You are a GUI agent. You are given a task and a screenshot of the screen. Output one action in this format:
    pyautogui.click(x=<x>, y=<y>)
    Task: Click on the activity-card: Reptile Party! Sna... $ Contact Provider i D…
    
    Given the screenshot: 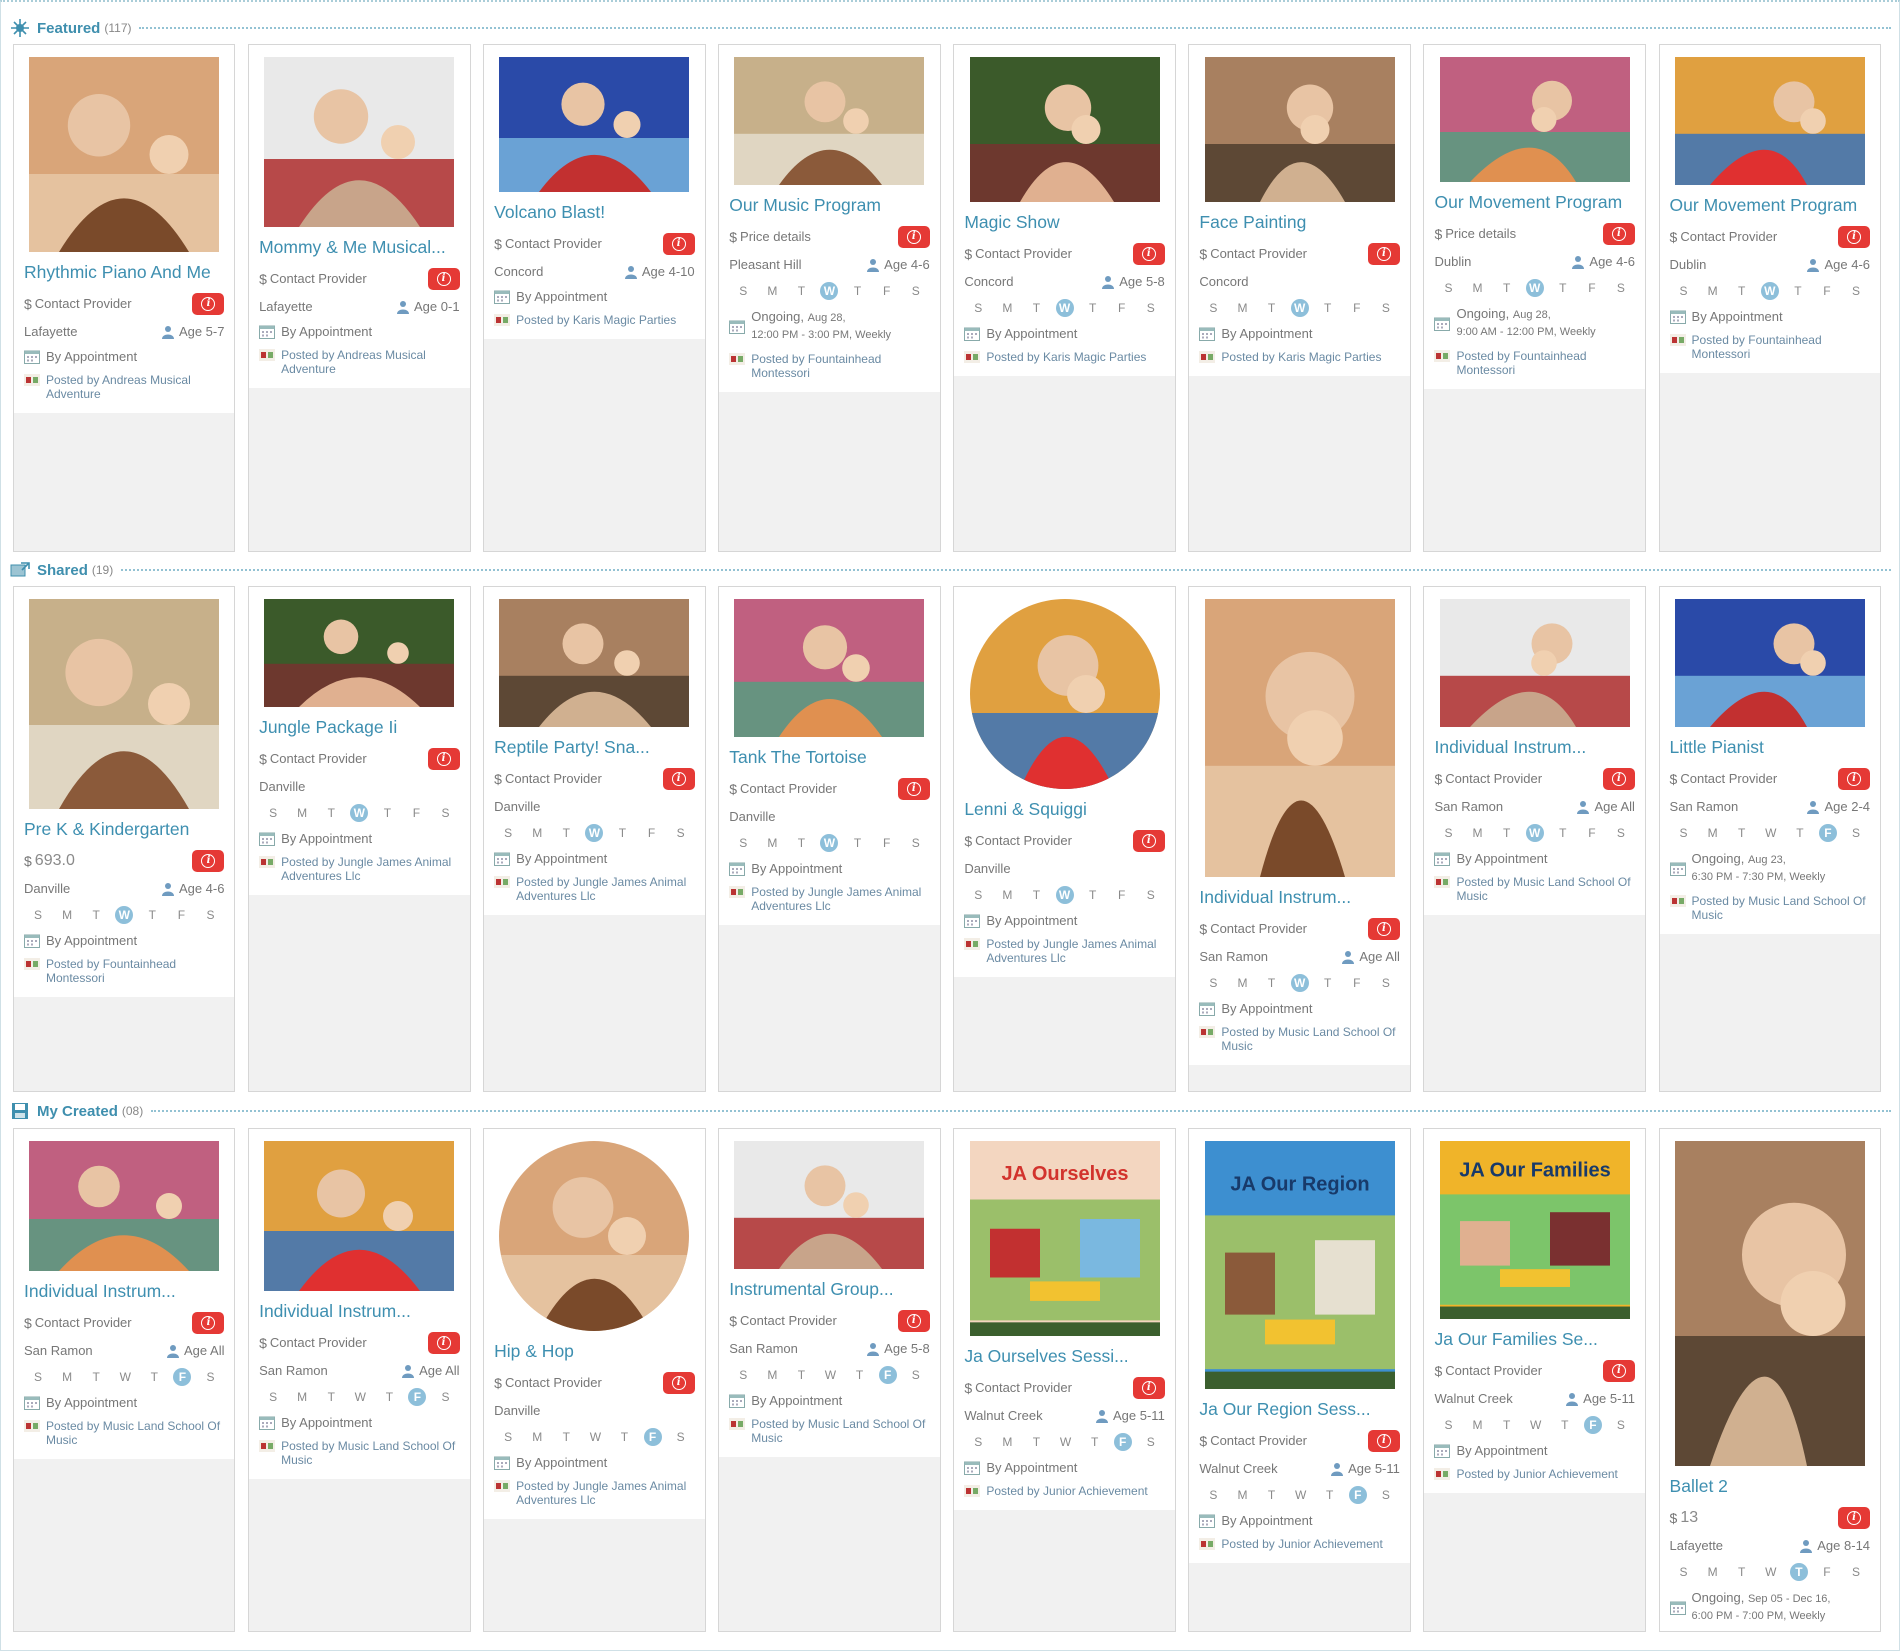 What is the action you would take?
    pyautogui.click(x=594, y=839)
    